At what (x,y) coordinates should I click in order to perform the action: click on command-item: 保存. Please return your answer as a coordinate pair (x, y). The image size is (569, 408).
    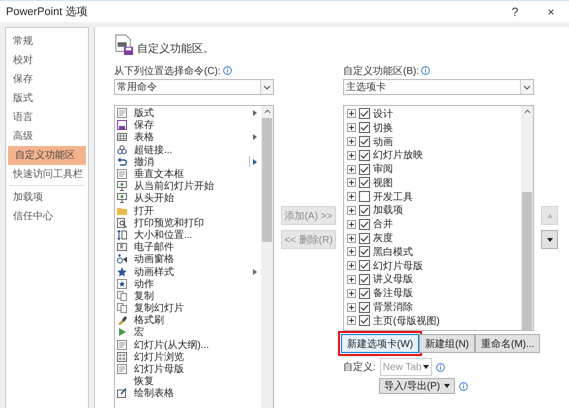
    Looking at the image, I should click on (188, 125).